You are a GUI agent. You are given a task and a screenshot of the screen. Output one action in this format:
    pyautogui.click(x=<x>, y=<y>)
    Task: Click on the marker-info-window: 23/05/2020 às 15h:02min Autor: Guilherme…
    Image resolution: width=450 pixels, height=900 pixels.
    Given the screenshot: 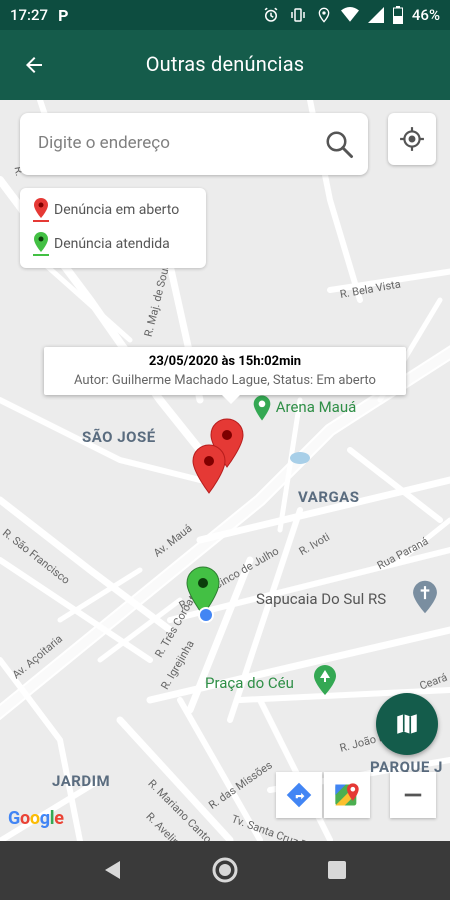 What is the action you would take?
    pyautogui.click(x=225, y=375)
    